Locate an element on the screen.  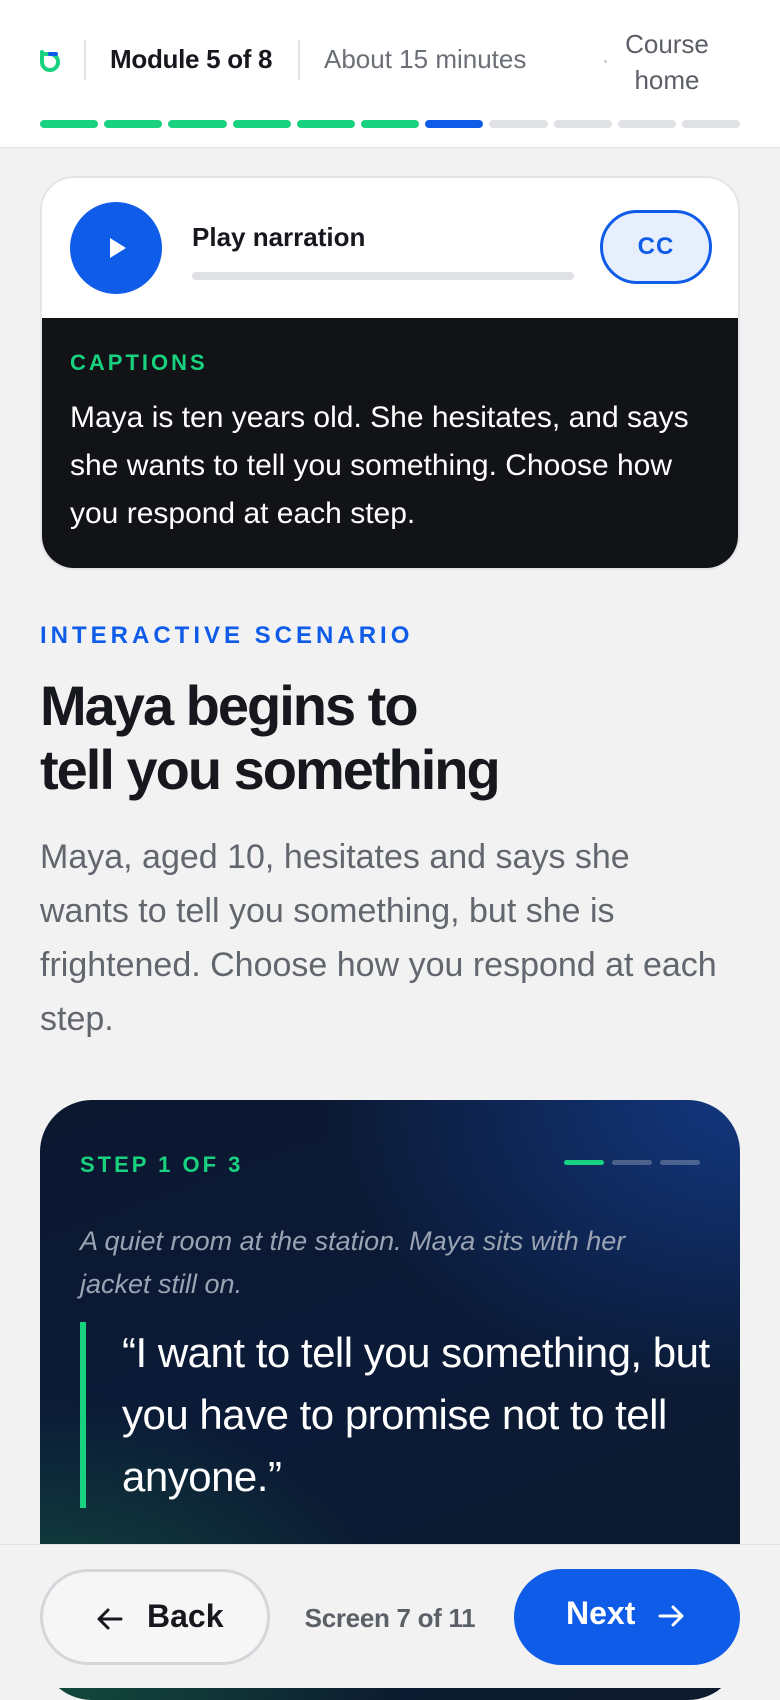
page-title-line: Maya begins to is located at coordinates (229, 705).